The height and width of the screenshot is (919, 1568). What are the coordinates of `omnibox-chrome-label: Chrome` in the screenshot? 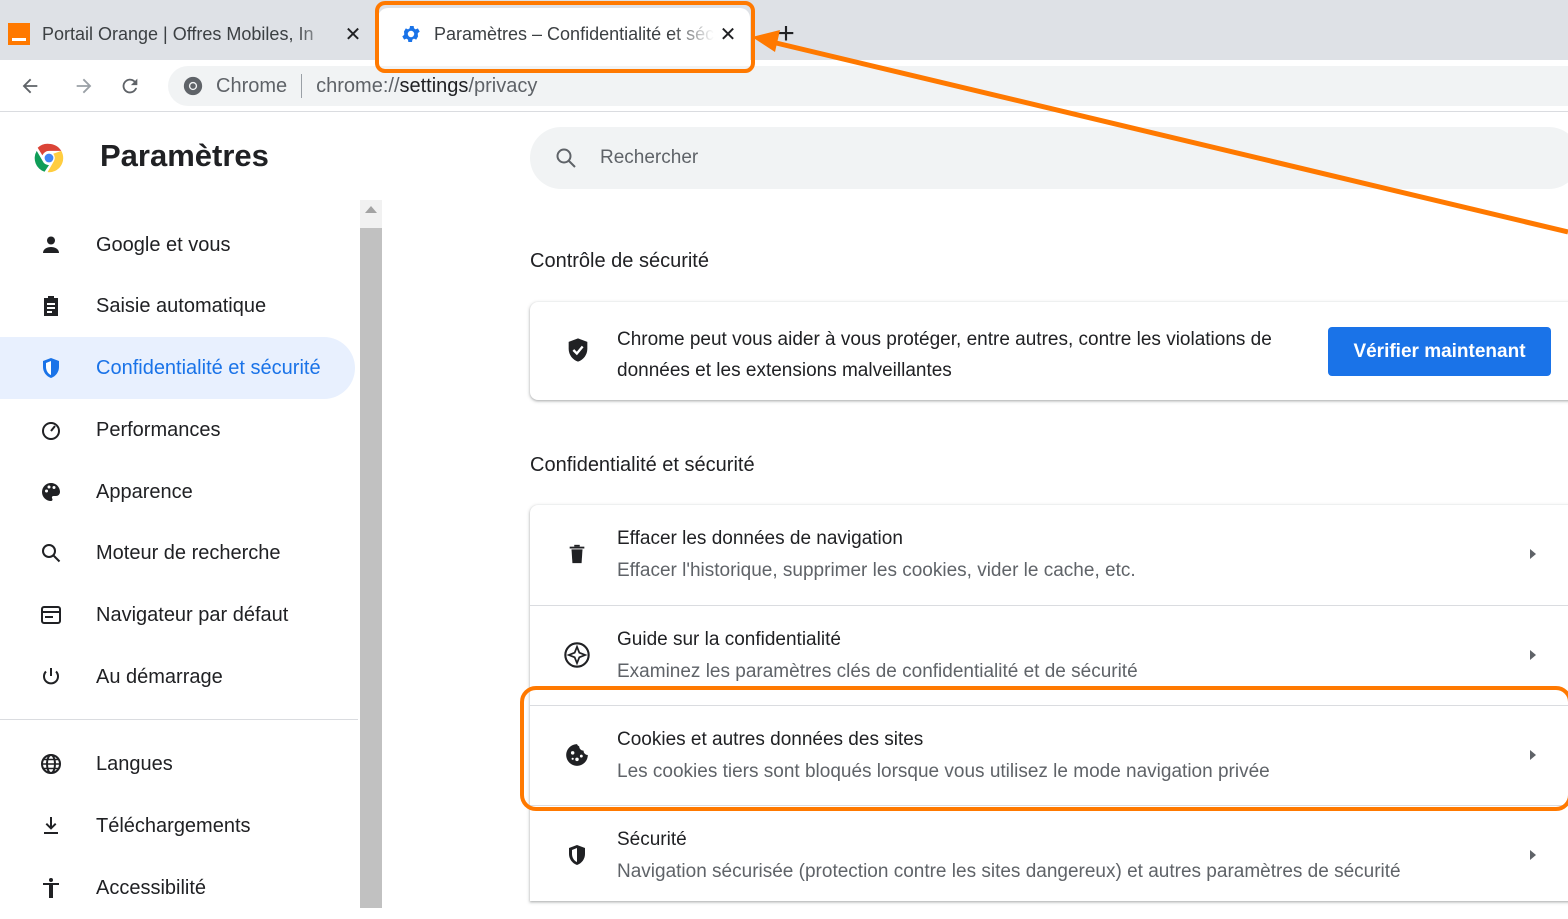 It's located at (252, 85).